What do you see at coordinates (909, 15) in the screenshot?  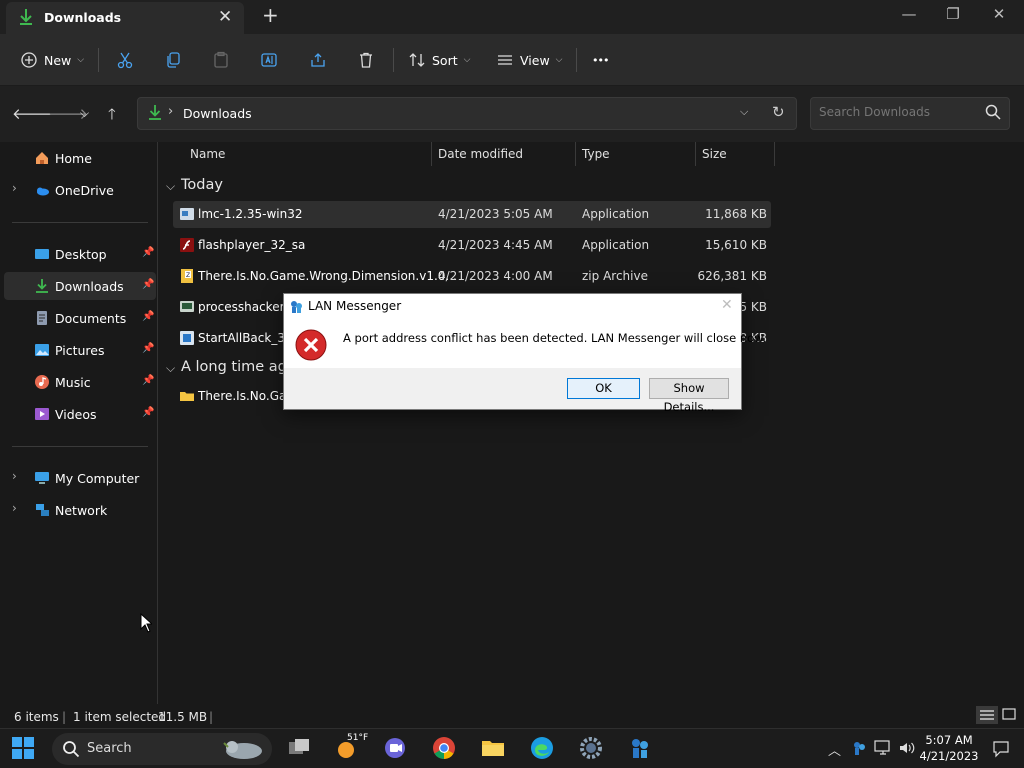 I see `minimize-button: —` at bounding box center [909, 15].